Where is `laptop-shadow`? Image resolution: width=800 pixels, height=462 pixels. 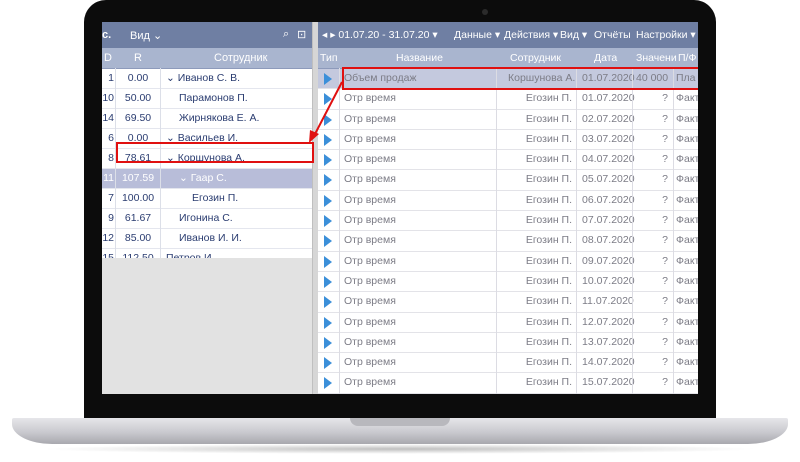 laptop-shadow is located at coordinates (400, 449).